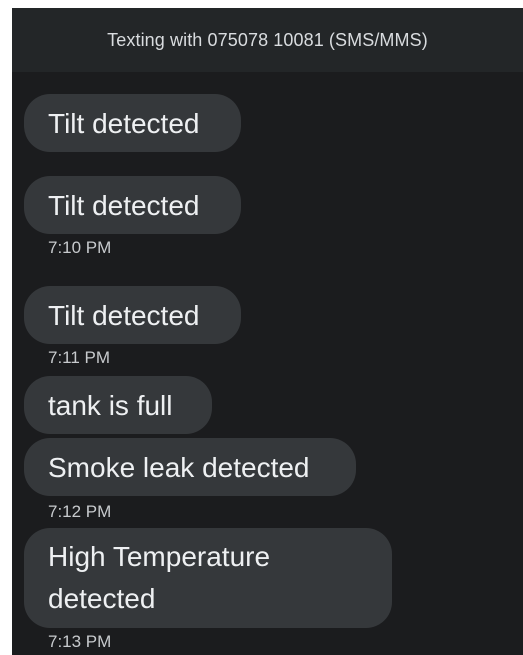 This screenshot has width=523, height=655. What do you see at coordinates (179, 467) in the screenshot?
I see `message-text: Smoke leak detected` at bounding box center [179, 467].